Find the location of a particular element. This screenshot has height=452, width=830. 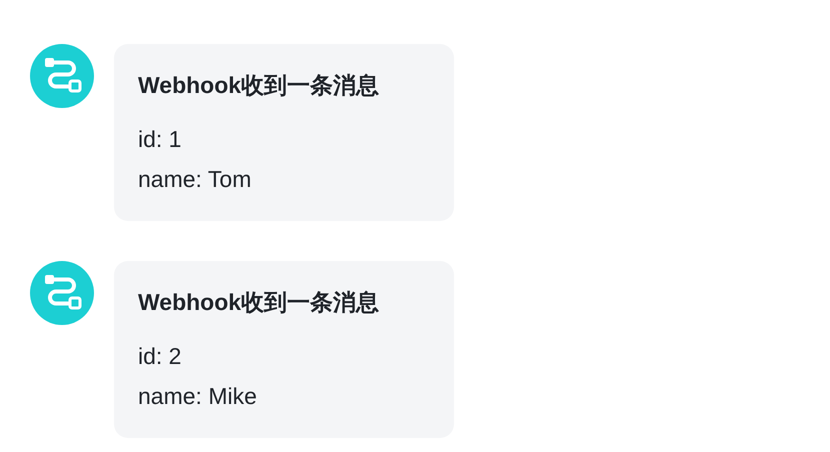

message-line: id: 2 is located at coordinates (160, 356).